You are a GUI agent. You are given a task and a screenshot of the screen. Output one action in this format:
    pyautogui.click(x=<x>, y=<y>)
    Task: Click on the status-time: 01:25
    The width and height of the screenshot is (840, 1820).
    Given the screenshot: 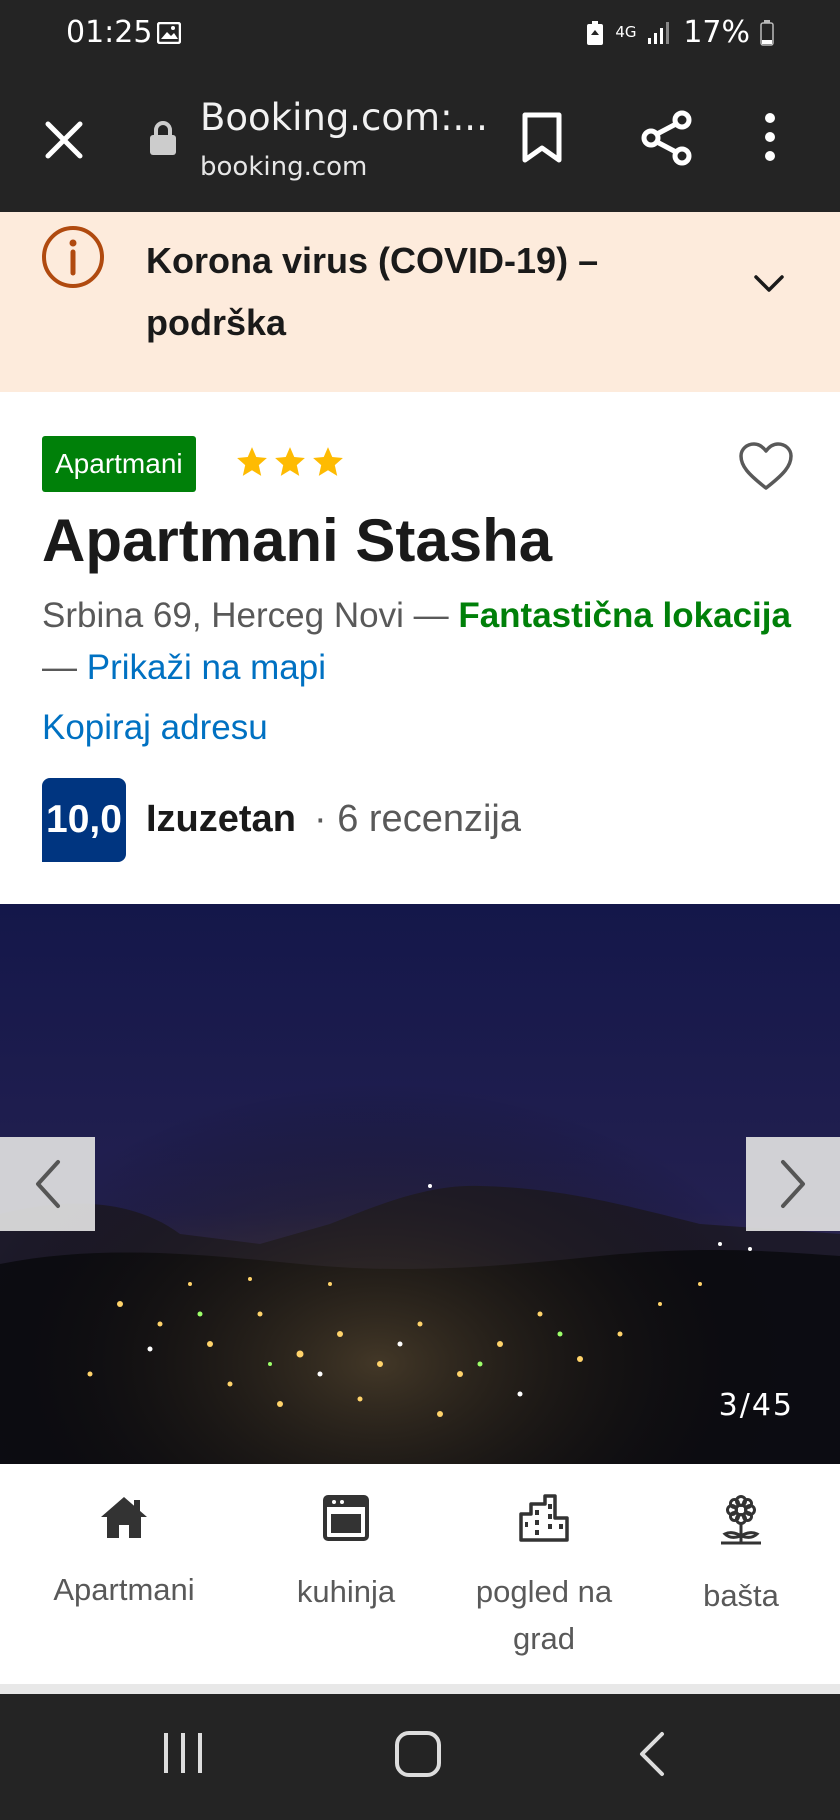 What is the action you would take?
    pyautogui.click(x=109, y=32)
    